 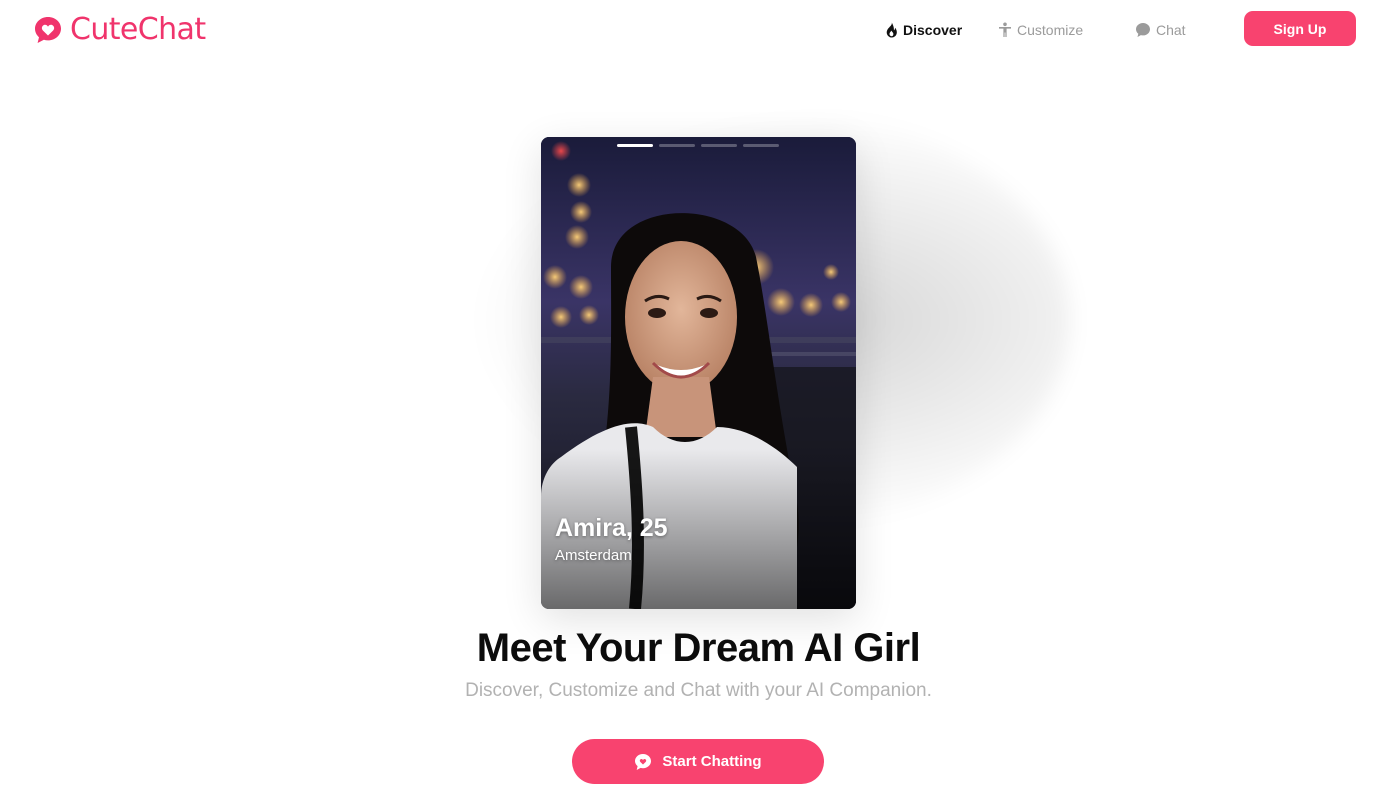 I want to click on start-chatting-label: Start Chatting, so click(x=712, y=761).